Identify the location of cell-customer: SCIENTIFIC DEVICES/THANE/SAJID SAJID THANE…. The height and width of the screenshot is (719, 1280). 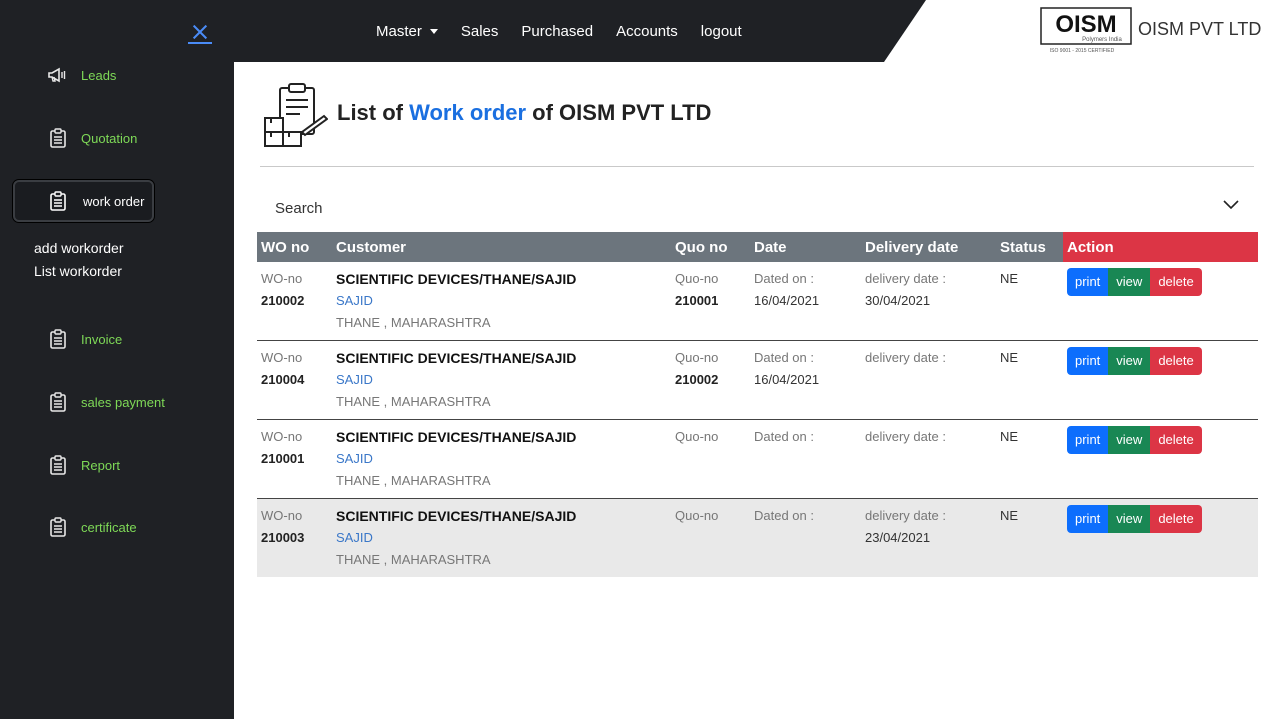
(501, 301).